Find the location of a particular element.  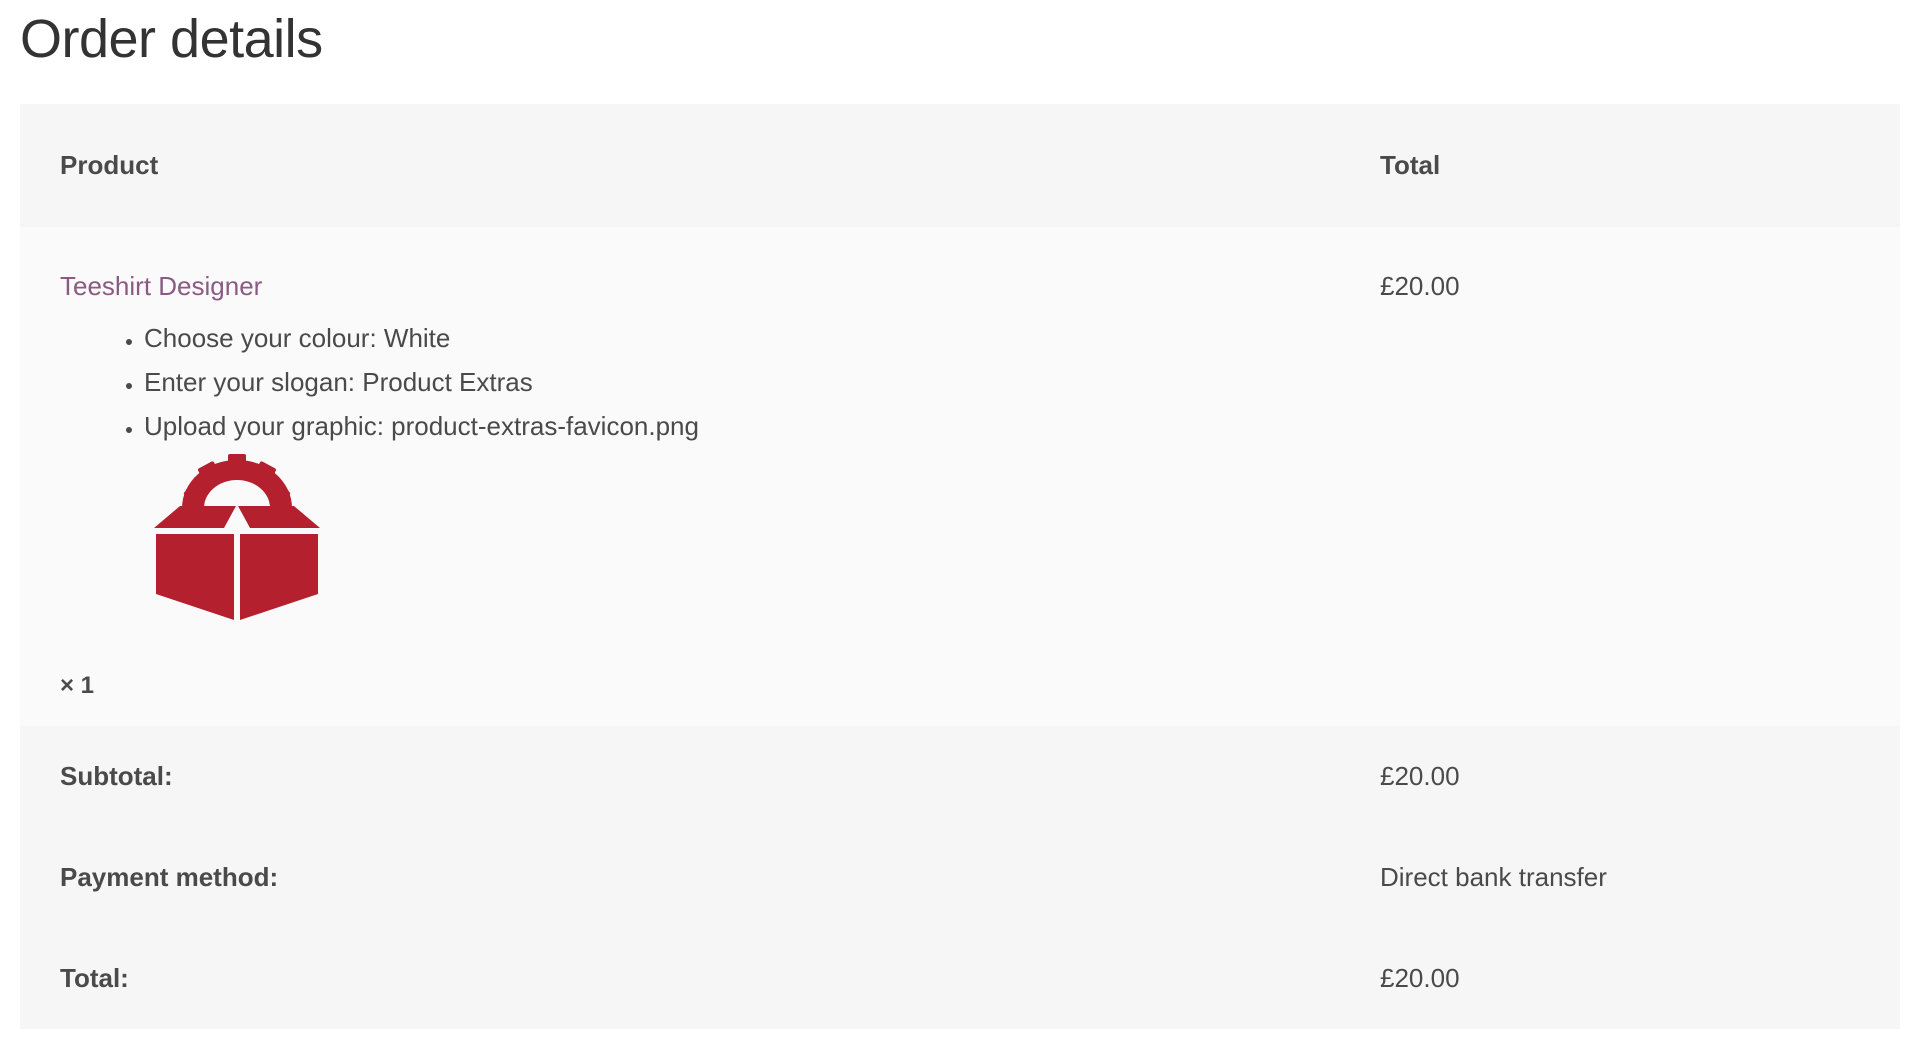

payment-method-row: Payment method: Direct bank transfer is located at coordinates (960, 877).